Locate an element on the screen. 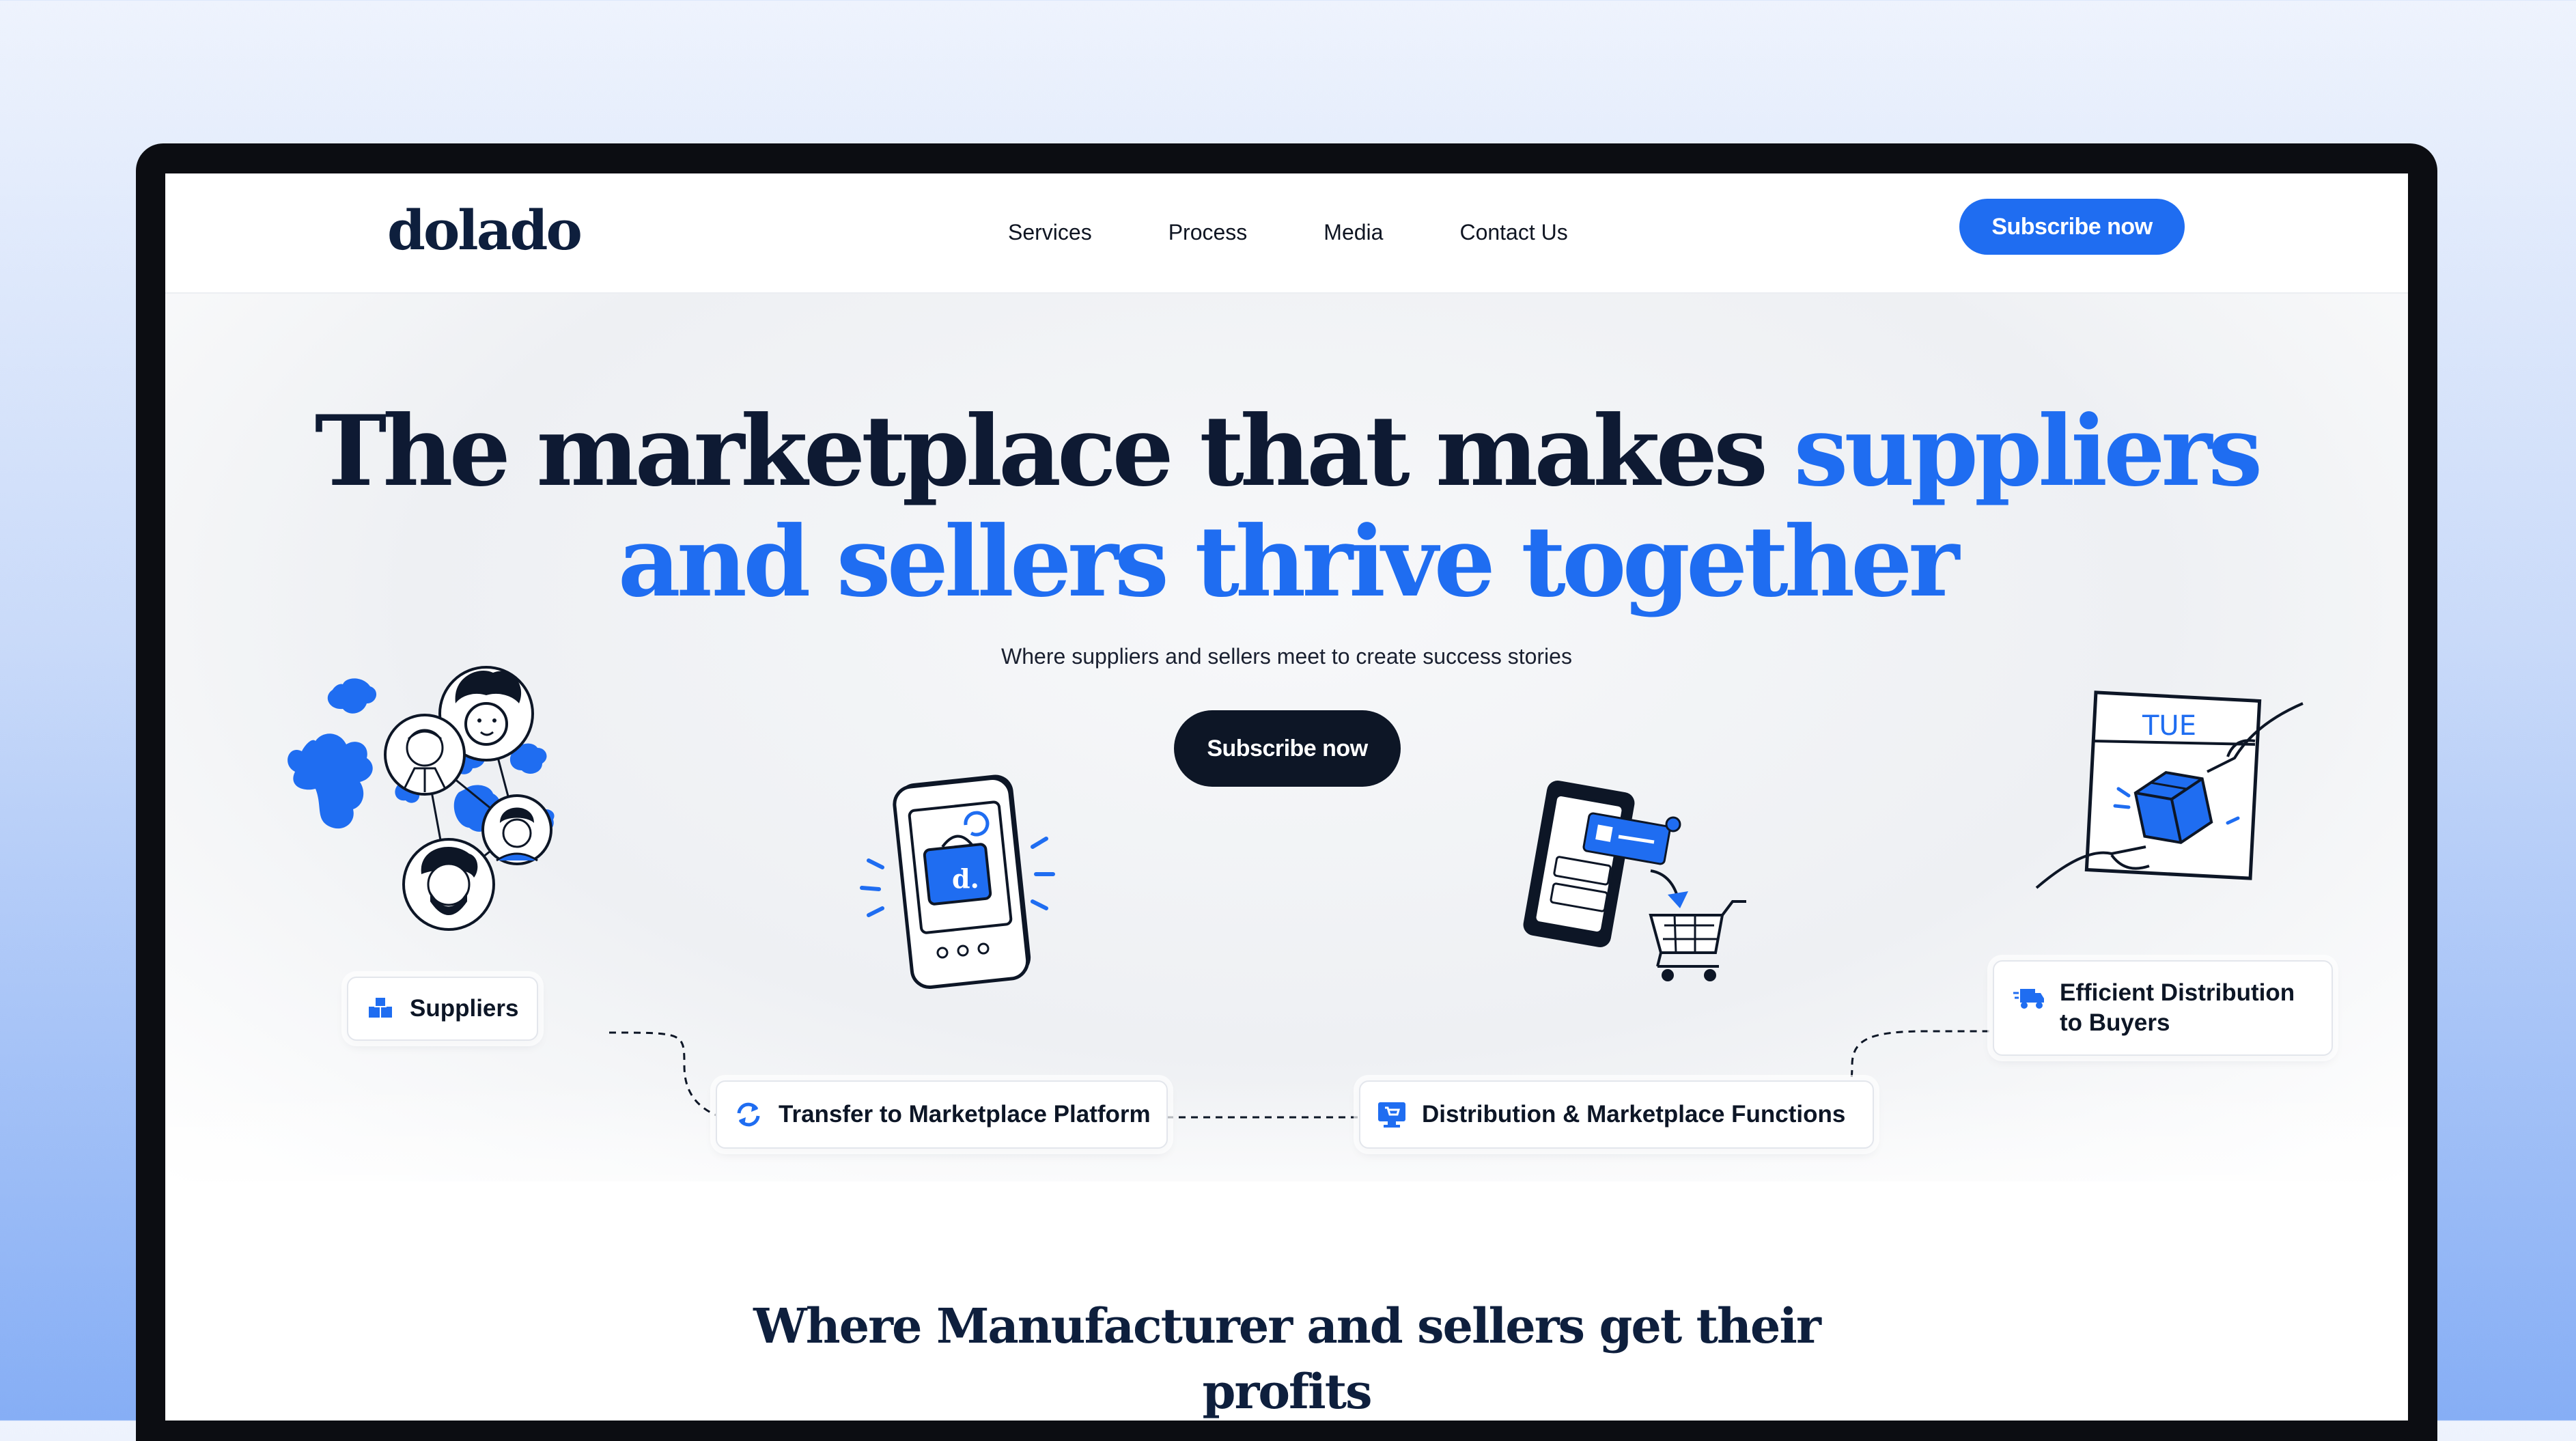 The height and width of the screenshot is (1441, 2576). section-title-line1: Where Manufacturer and sellers get their is located at coordinates (1287, 1326).